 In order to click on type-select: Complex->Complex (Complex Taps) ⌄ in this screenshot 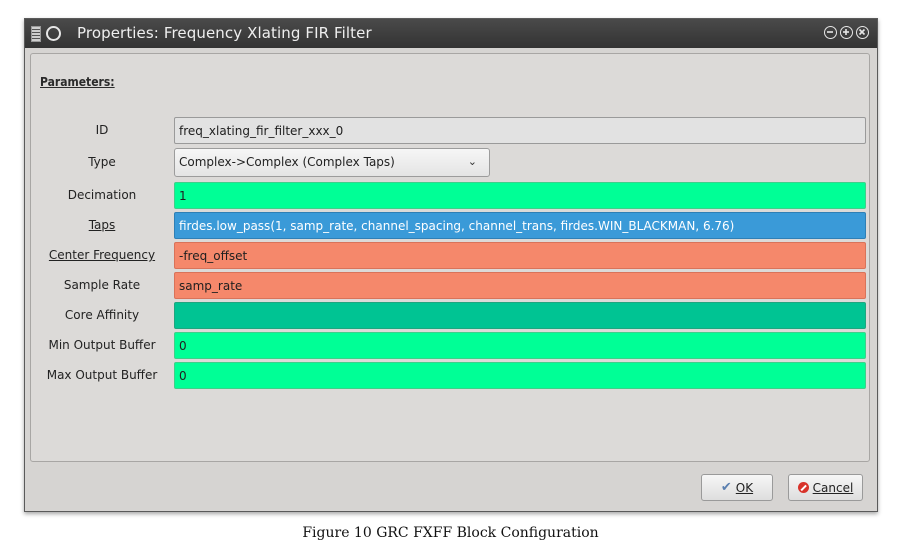, I will do `click(332, 162)`.